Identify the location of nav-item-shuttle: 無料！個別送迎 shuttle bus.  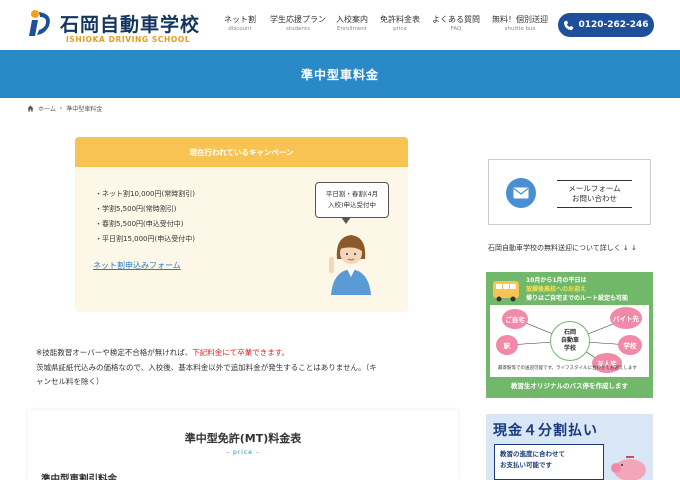
(520, 24).